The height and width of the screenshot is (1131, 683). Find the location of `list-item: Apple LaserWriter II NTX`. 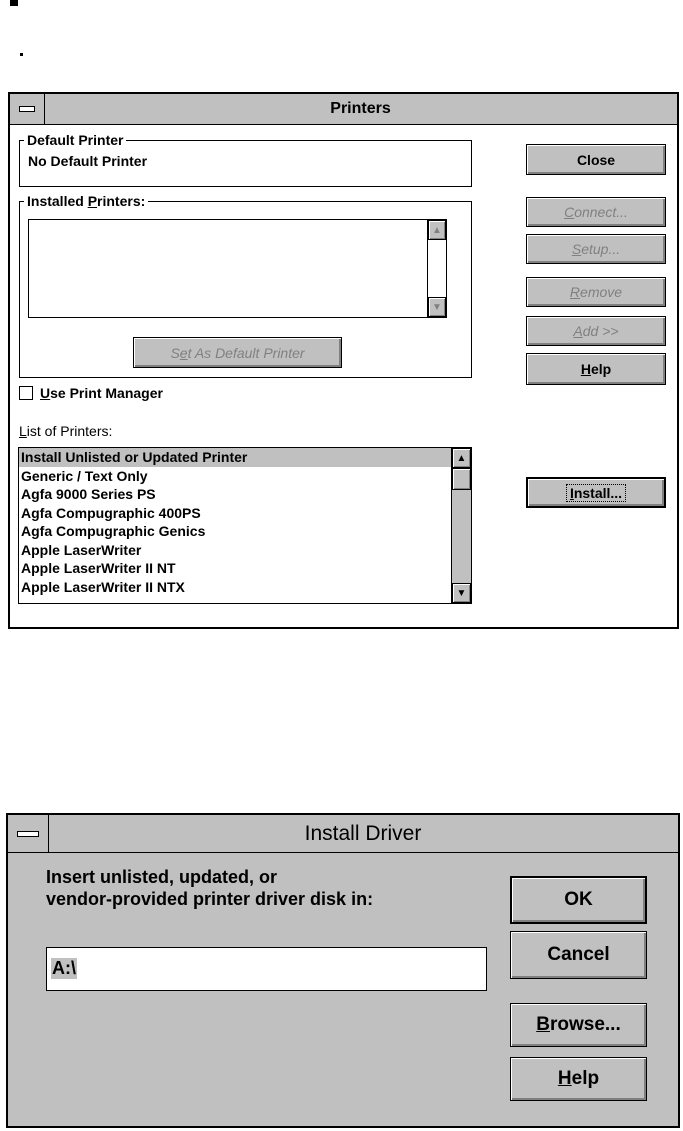

list-item: Apple LaserWriter II NTX is located at coordinates (235, 587).